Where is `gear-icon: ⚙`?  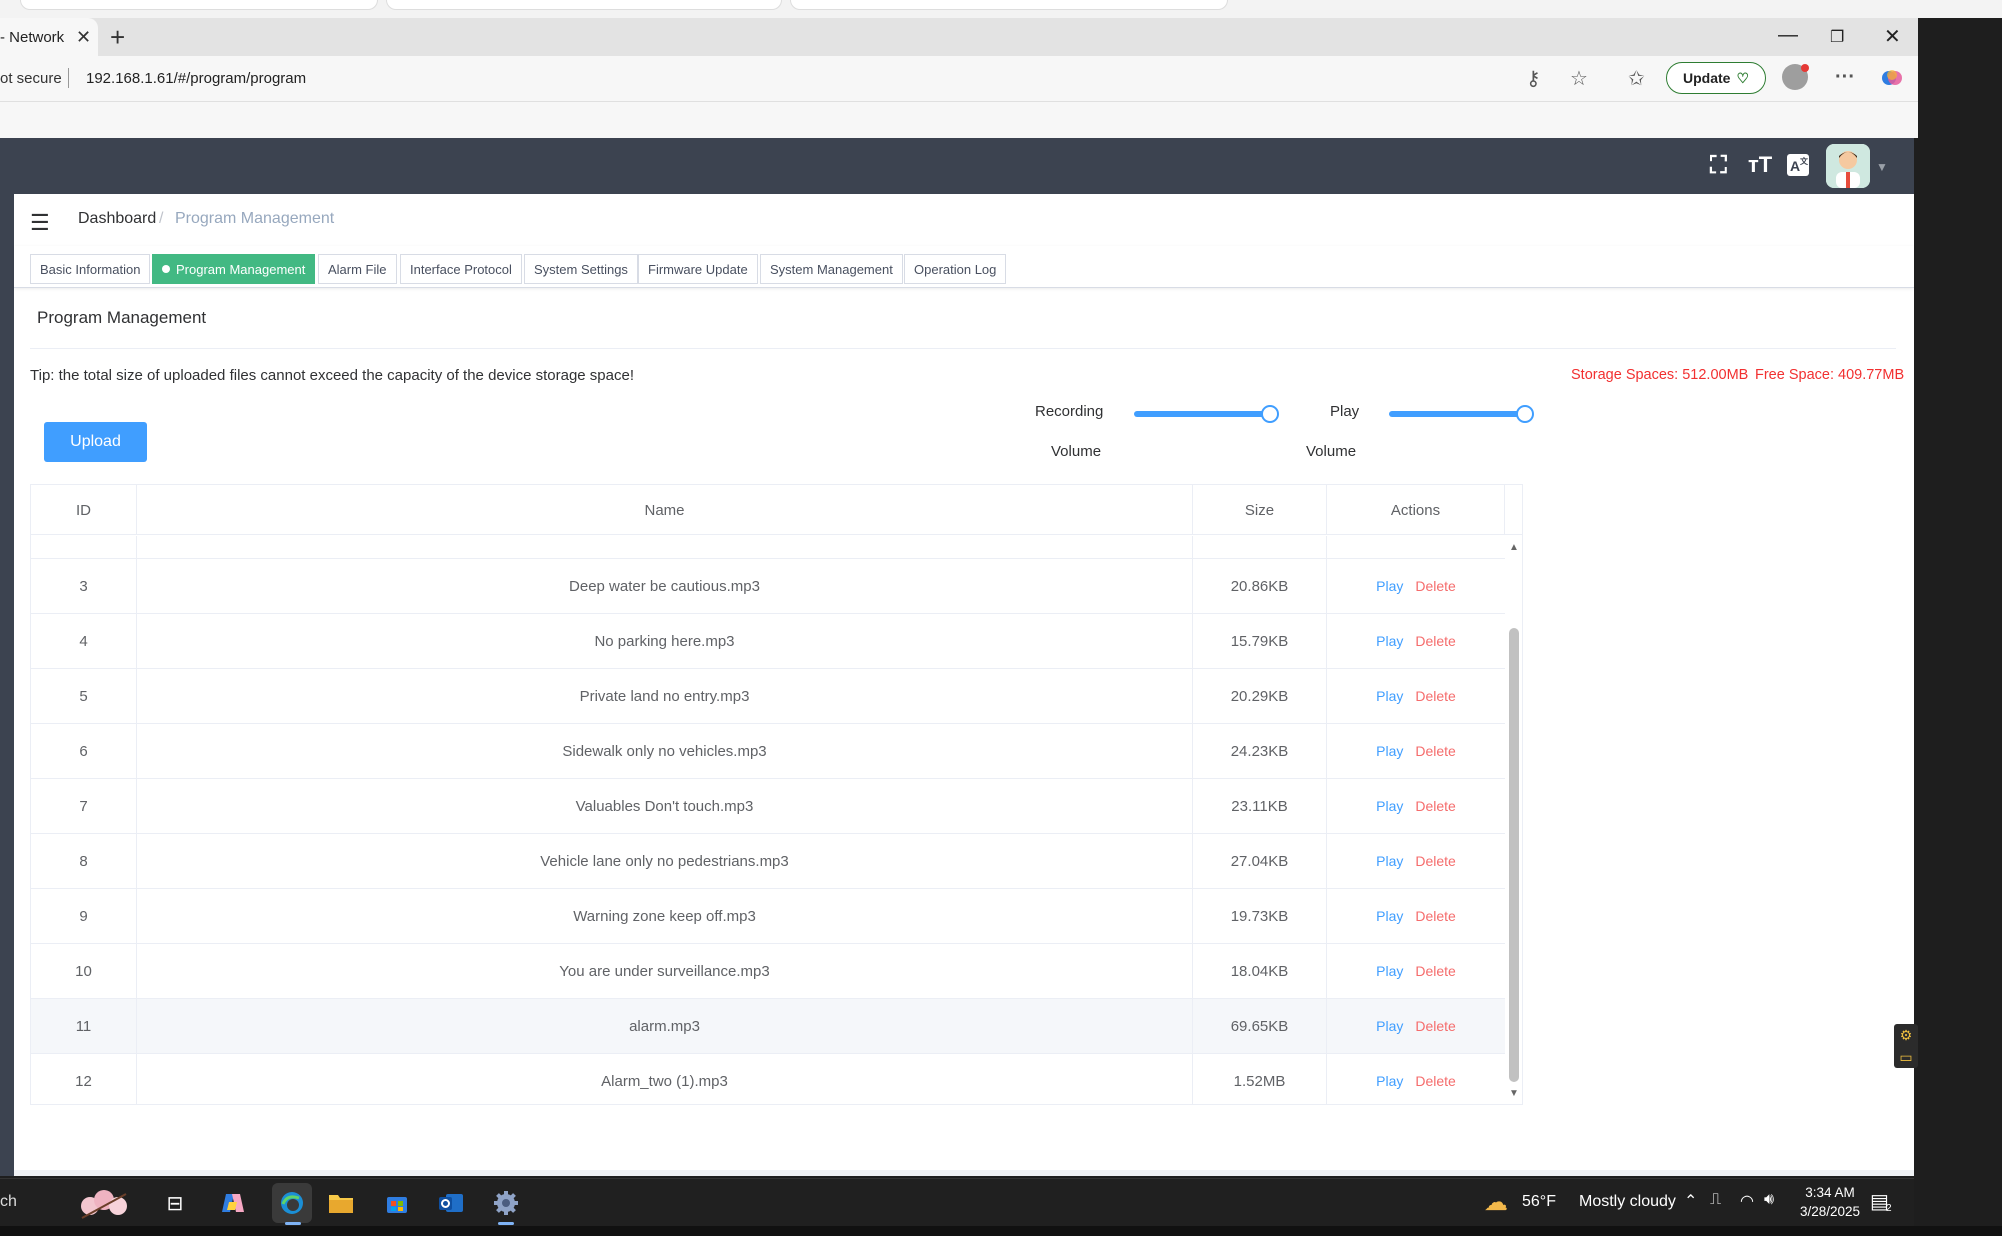 gear-icon: ⚙ is located at coordinates (1906, 1035).